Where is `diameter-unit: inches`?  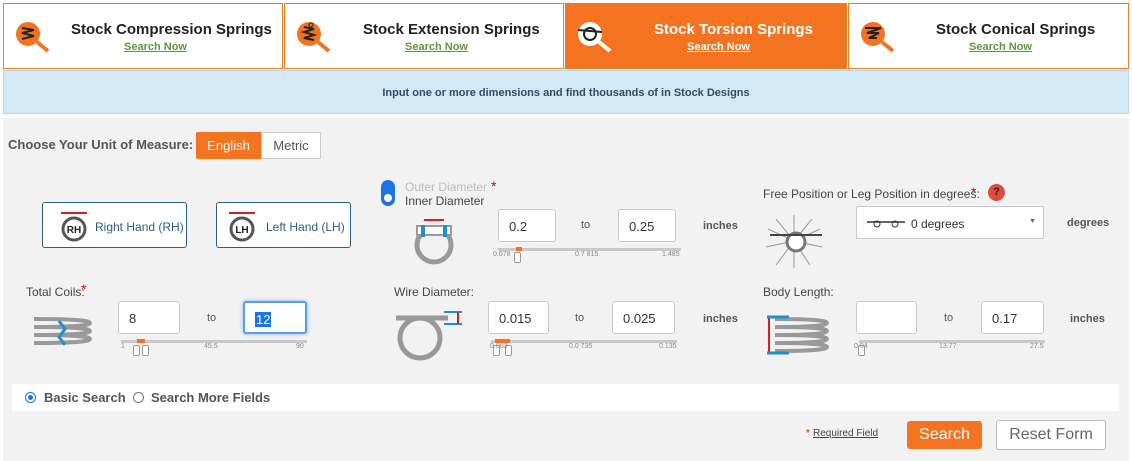
diameter-unit: inches is located at coordinates (720, 226).